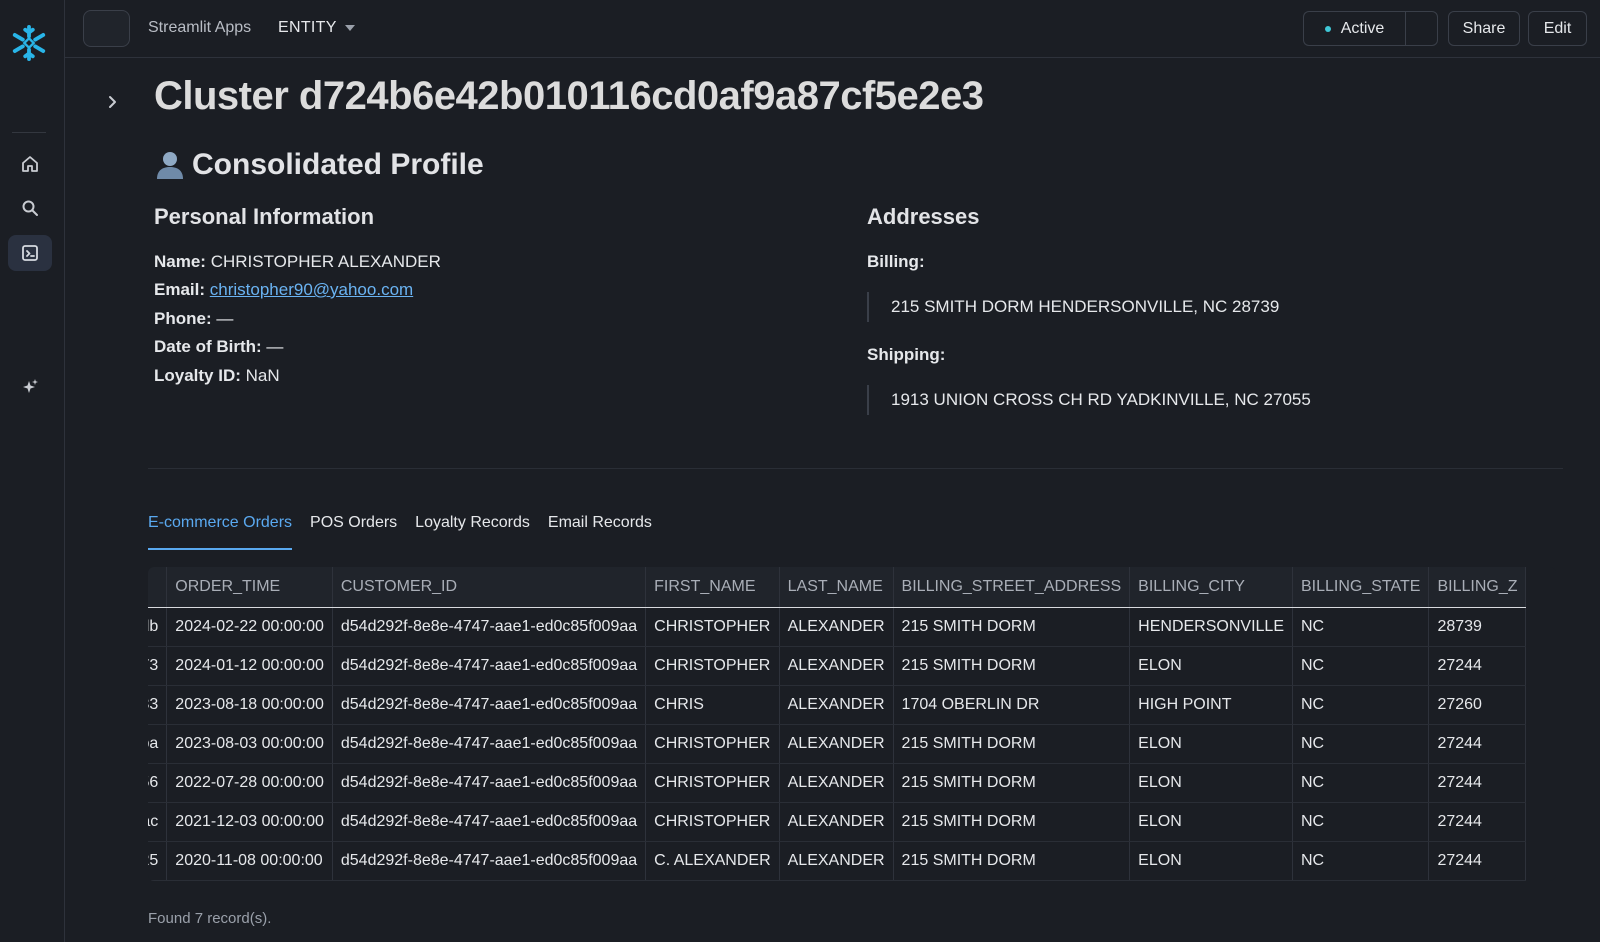 The height and width of the screenshot is (942, 1600). I want to click on tab-loyalty-records: Loyalty Records, so click(472, 532).